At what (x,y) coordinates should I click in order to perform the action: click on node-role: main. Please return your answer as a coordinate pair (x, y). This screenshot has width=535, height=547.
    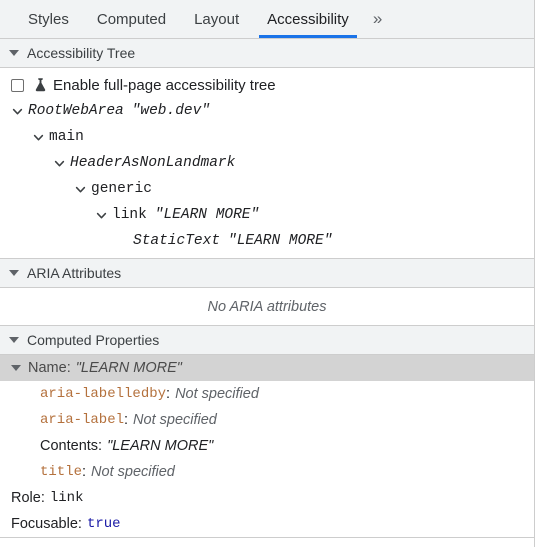
    Looking at the image, I should click on (66, 137).